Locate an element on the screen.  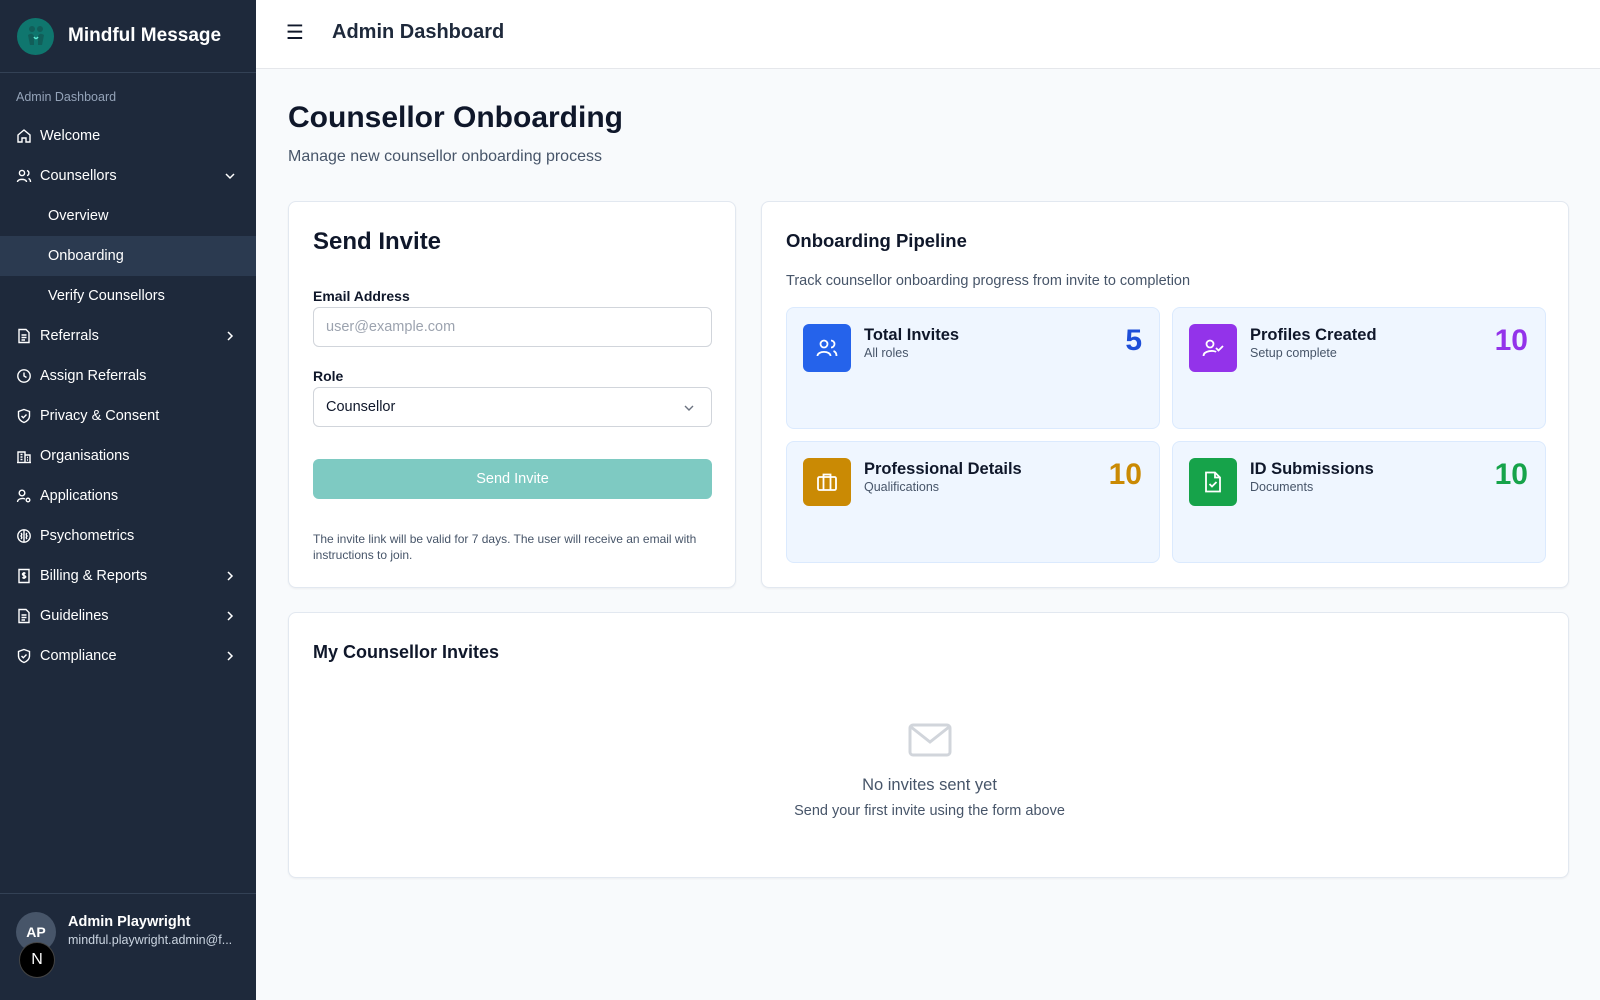
send-invite-title: Send Invite is located at coordinates (377, 241).